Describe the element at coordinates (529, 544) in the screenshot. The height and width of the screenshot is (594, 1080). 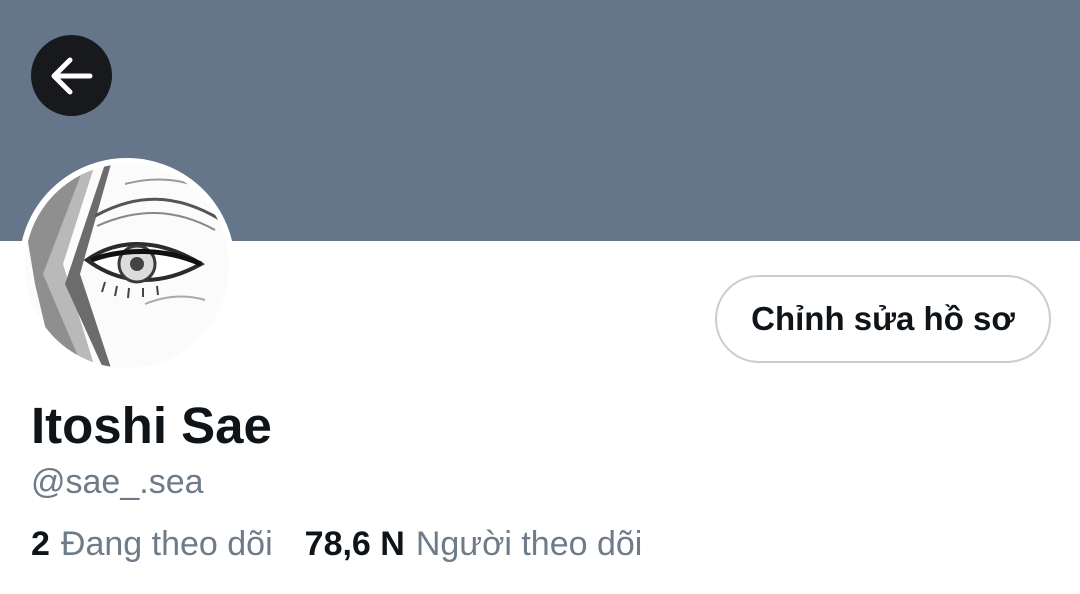
I see `followers-label: Người theo dõi` at that location.